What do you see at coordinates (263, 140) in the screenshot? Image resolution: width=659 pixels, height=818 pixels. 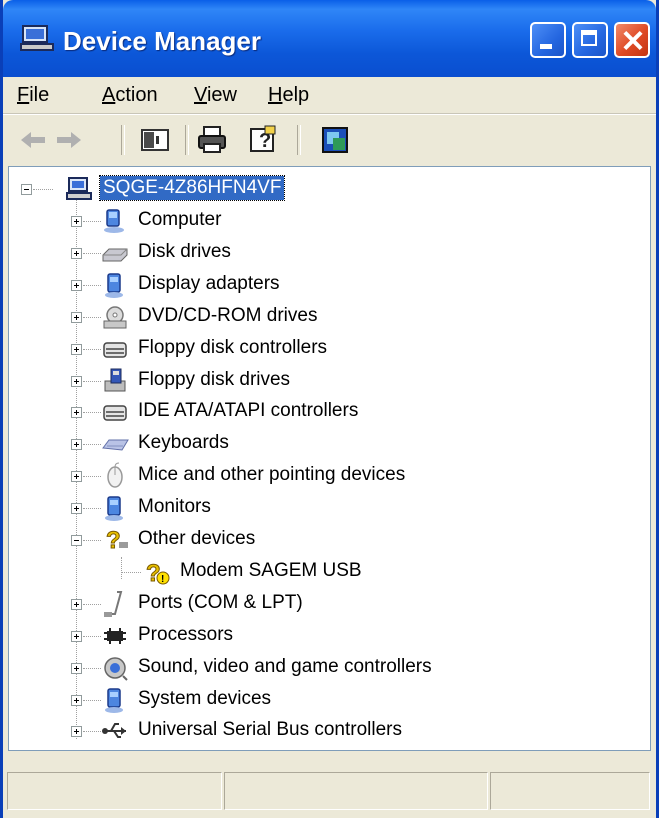 I see `help-icon: ?` at bounding box center [263, 140].